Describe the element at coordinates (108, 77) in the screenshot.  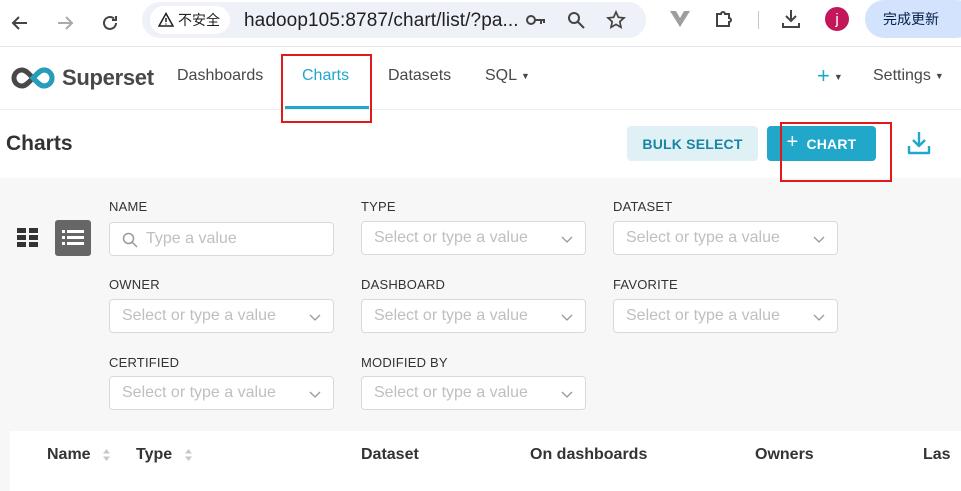
I see `logo-text: Superset` at that location.